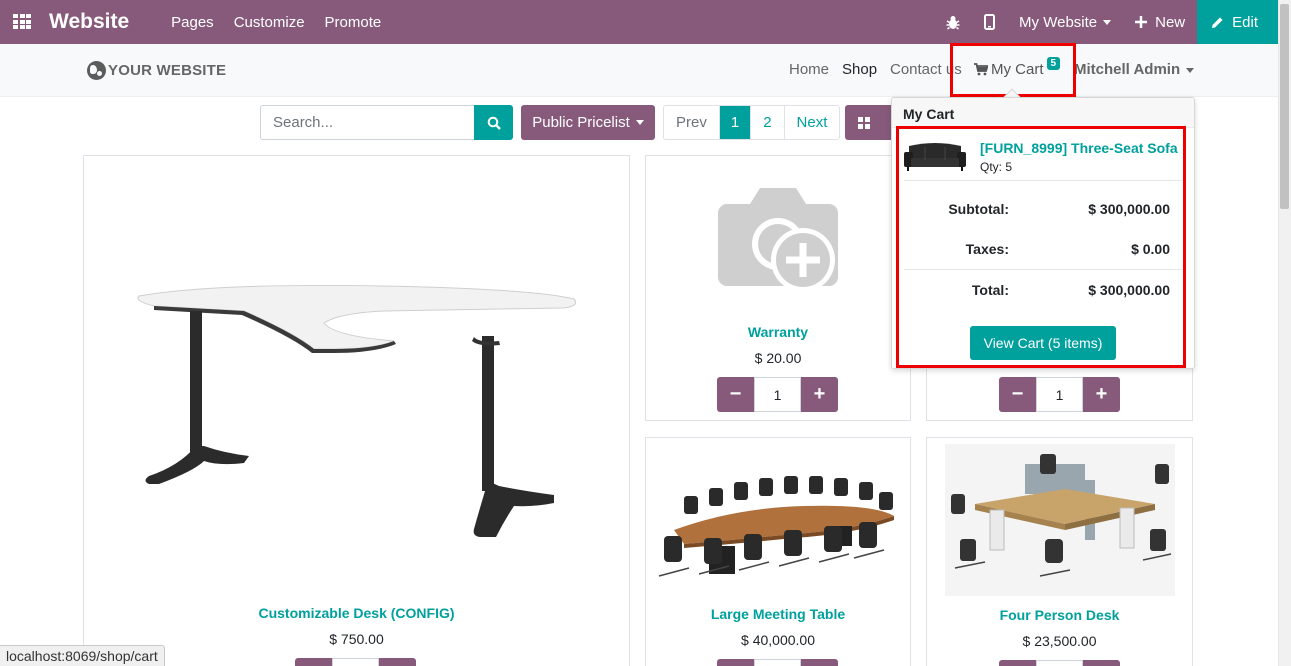 This screenshot has height=666, width=1291. I want to click on product-card-four-person-desk: Four Person Desk $ 23,500.00 − 1 +, so click(1059, 551).